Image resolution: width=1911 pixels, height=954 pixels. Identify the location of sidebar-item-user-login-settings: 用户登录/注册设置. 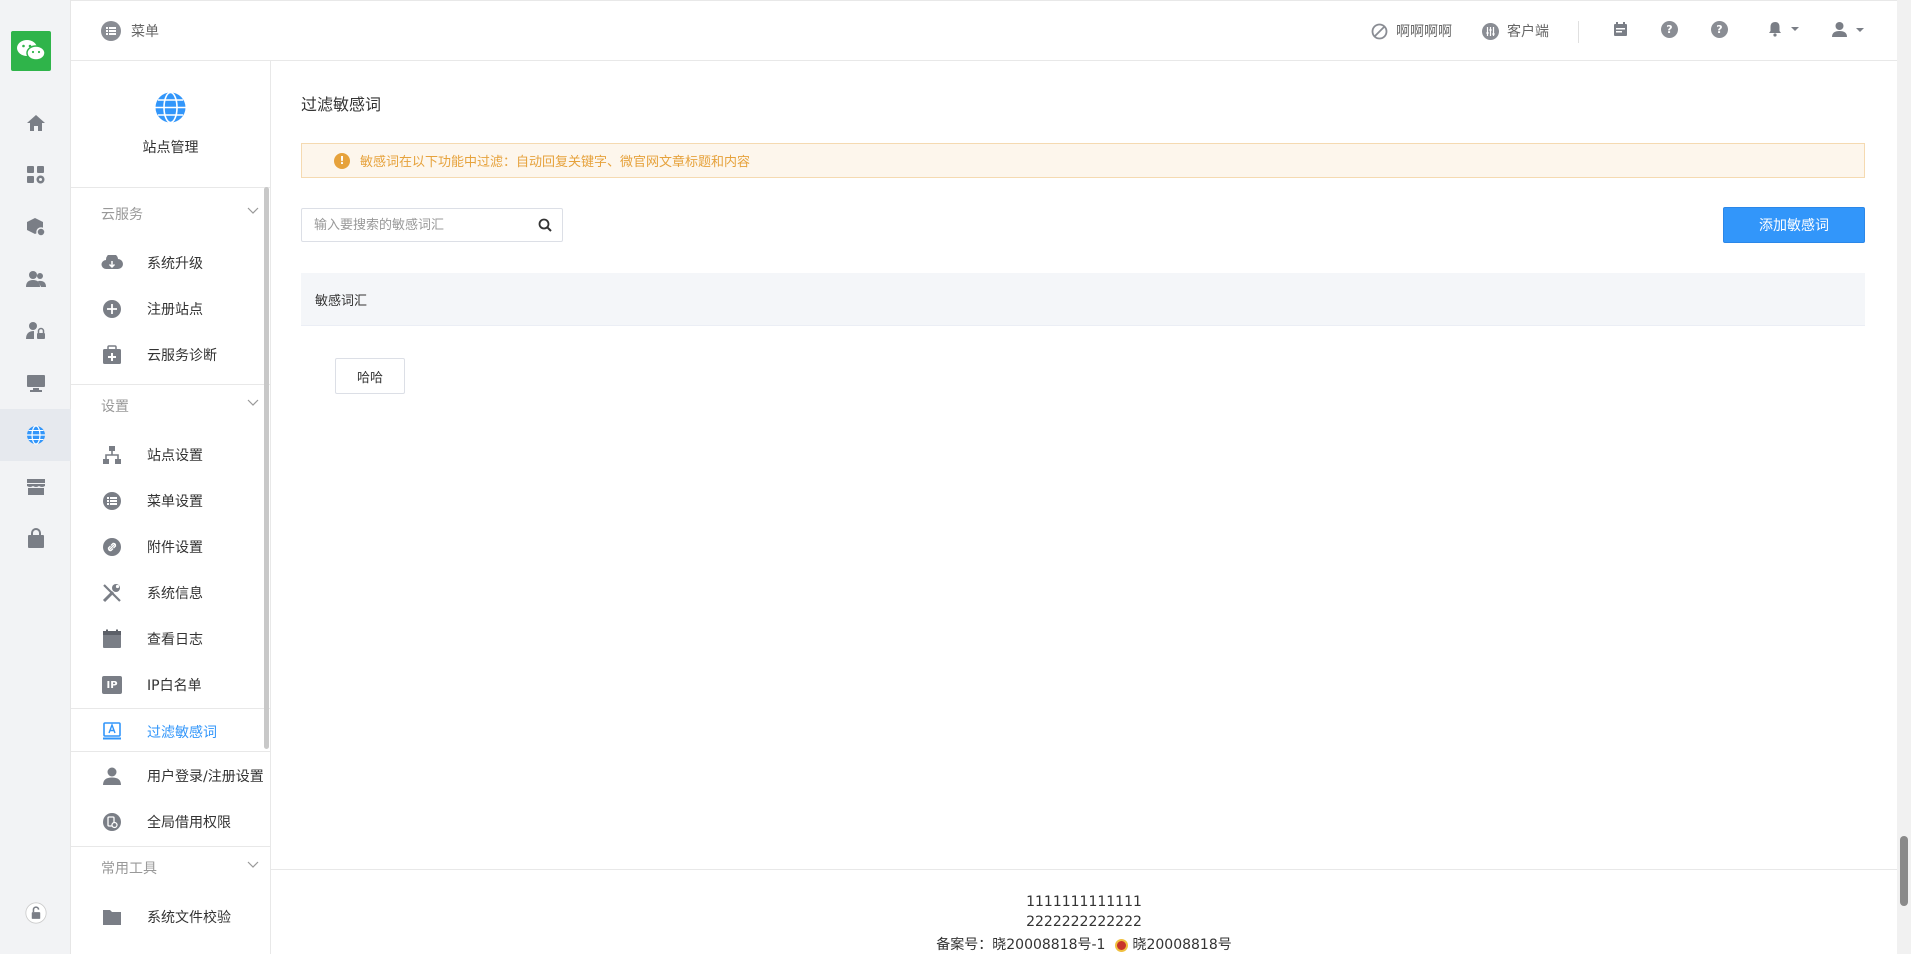
(170, 775).